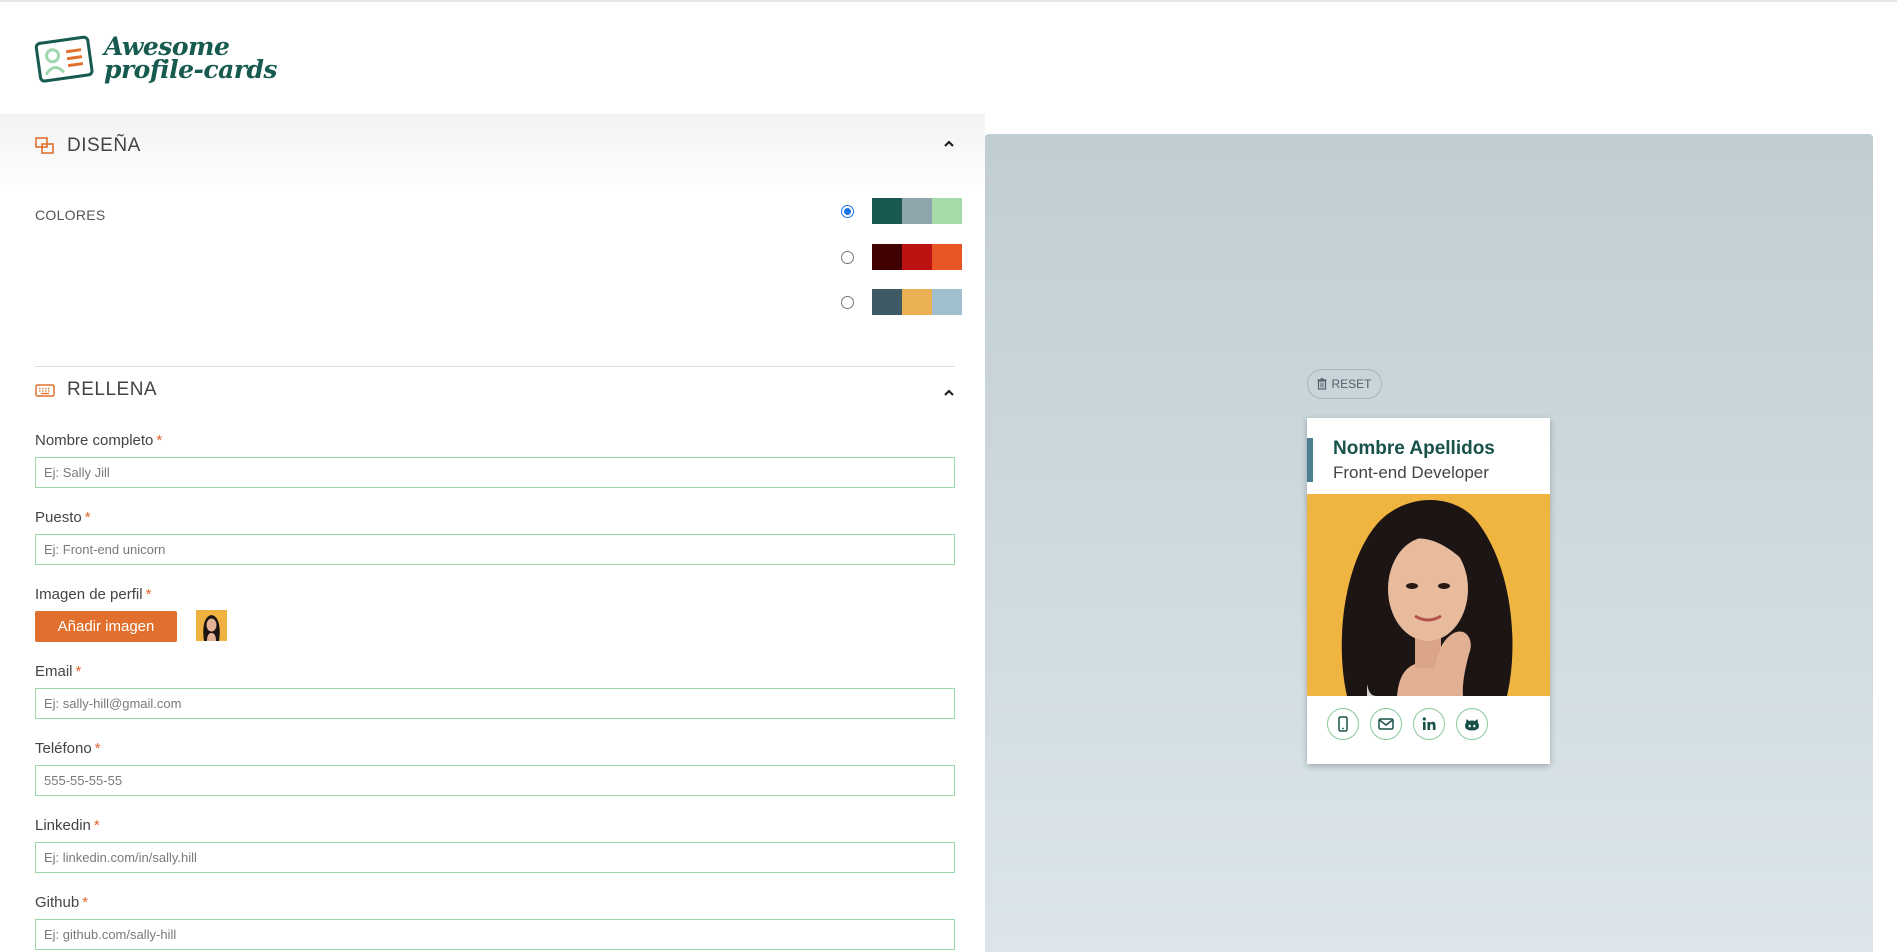 The width and height of the screenshot is (1897, 952). Describe the element at coordinates (1411, 472) in the screenshot. I see `card-job: Front-end Developer` at that location.